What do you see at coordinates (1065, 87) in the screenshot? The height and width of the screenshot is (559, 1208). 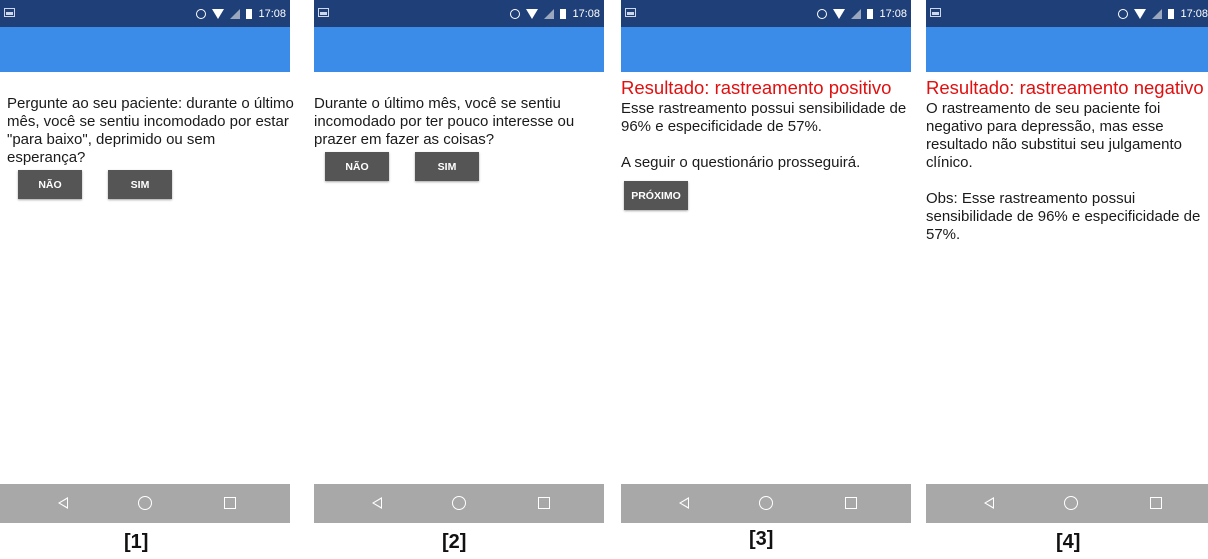 I see `result-title: Resultado: rastreamento negativo` at bounding box center [1065, 87].